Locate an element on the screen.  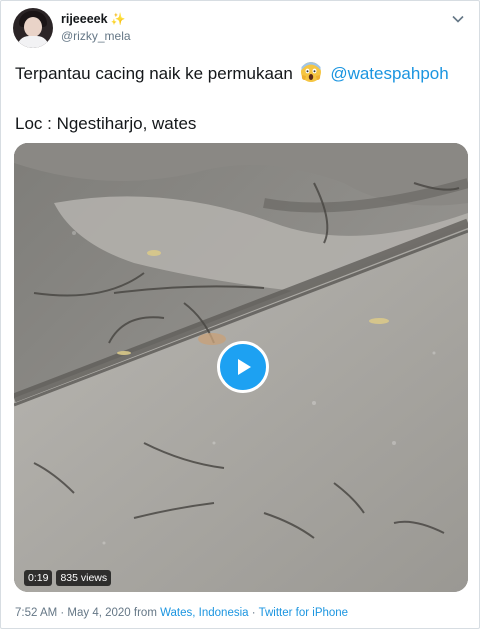
avatar is located at coordinates (33, 28).